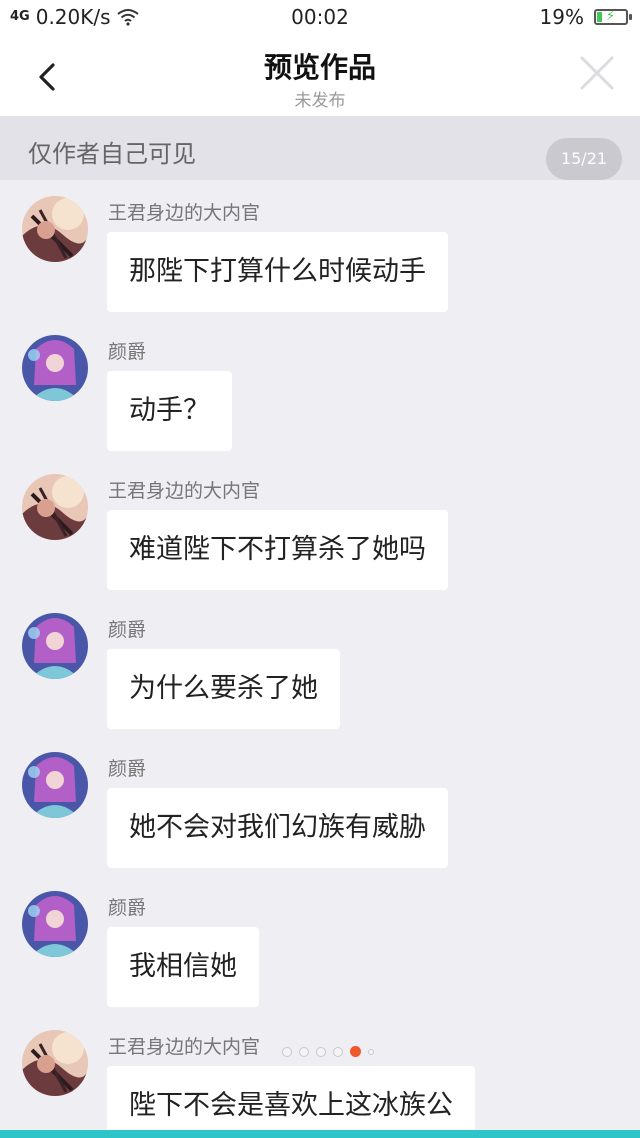  I want to click on bottom-accent-bar, so click(320, 1134).